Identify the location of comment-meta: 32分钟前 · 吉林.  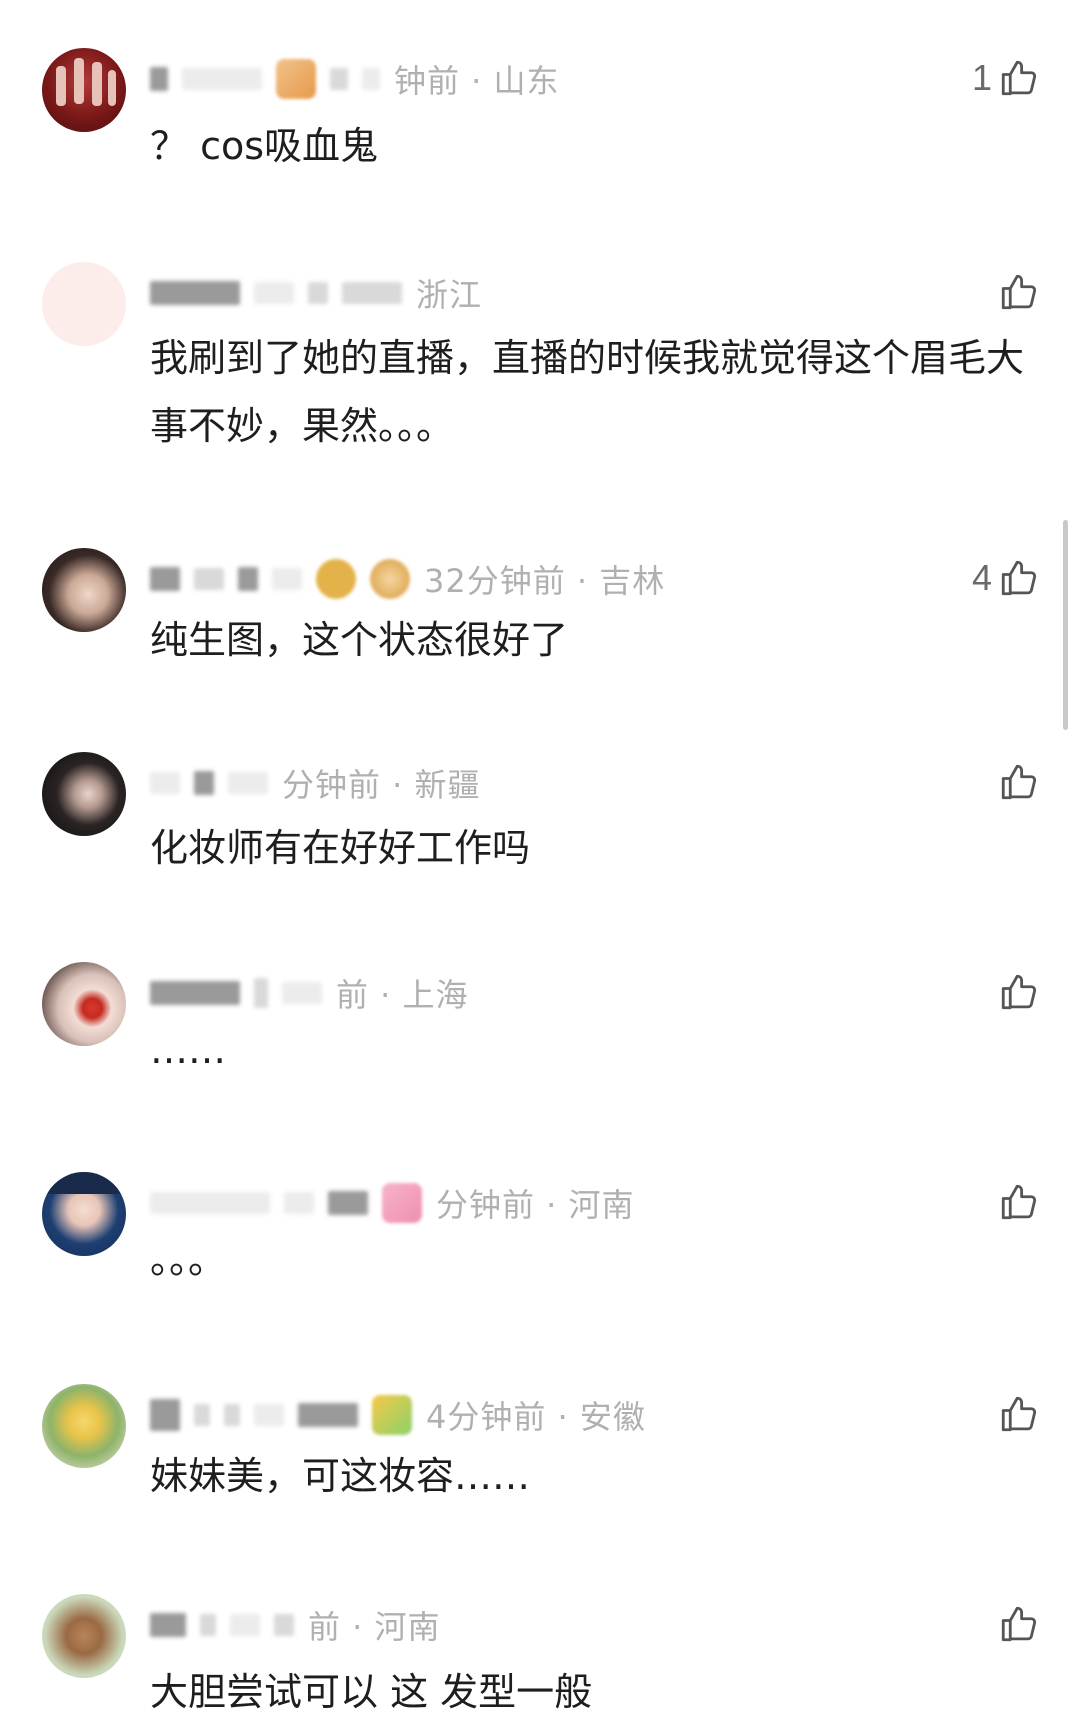
(407, 579).